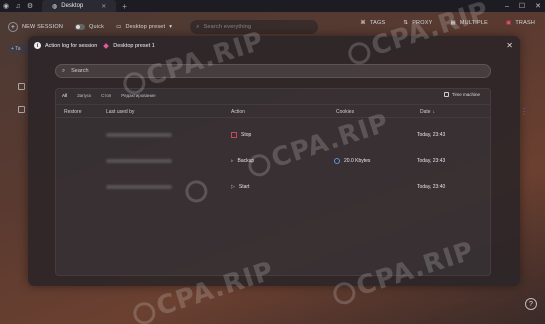 The height and width of the screenshot is (324, 545). What do you see at coordinates (13, 27) in the screenshot?
I see `plus-circle-icon: +` at bounding box center [13, 27].